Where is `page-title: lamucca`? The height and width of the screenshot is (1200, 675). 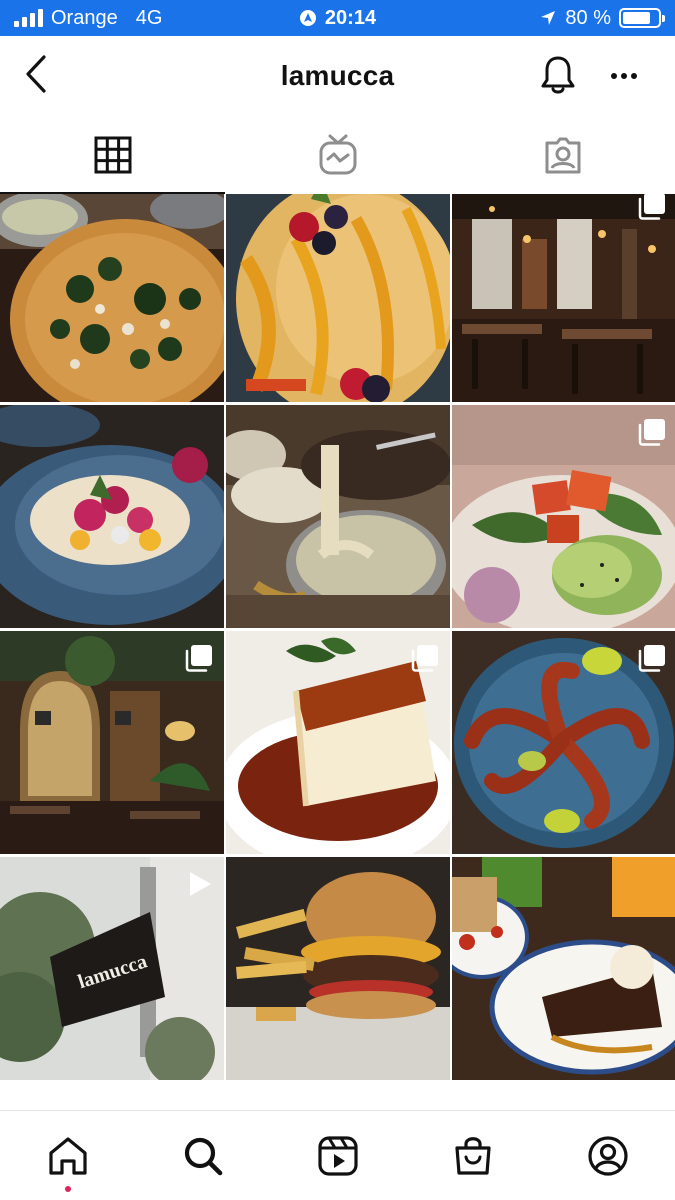
page-title: lamucca is located at coordinates (337, 75).